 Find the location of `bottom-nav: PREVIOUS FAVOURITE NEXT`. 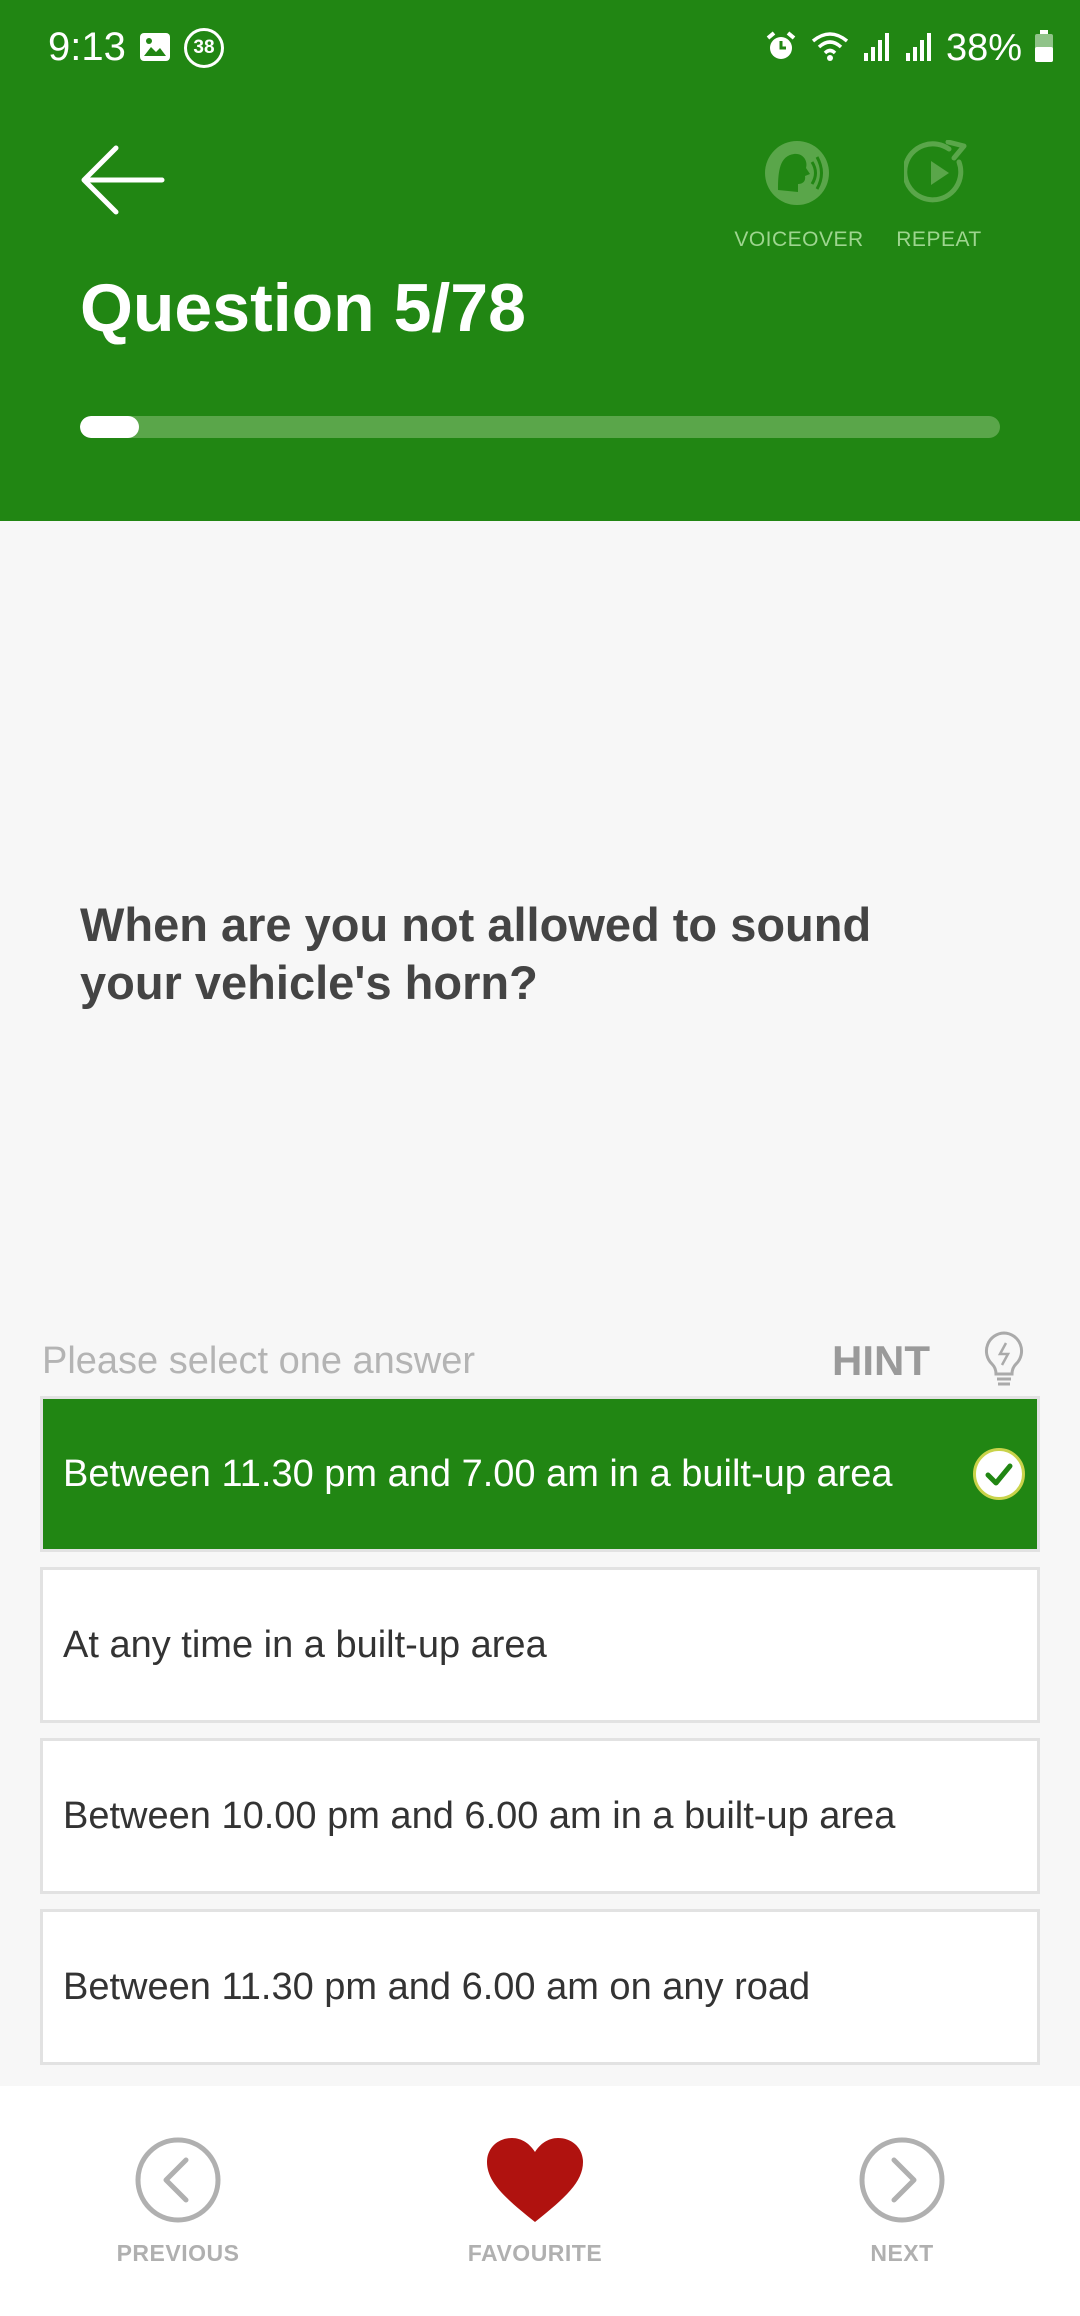

bottom-nav: PREVIOUS FAVOURITE NEXT is located at coordinates (540, 2201).